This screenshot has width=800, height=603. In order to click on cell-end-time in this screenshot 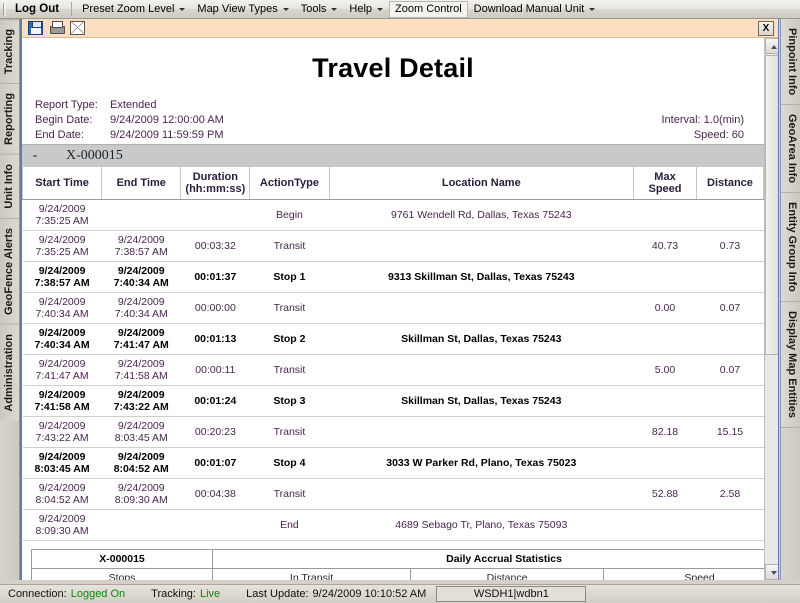, I will do `click(141, 525)`.